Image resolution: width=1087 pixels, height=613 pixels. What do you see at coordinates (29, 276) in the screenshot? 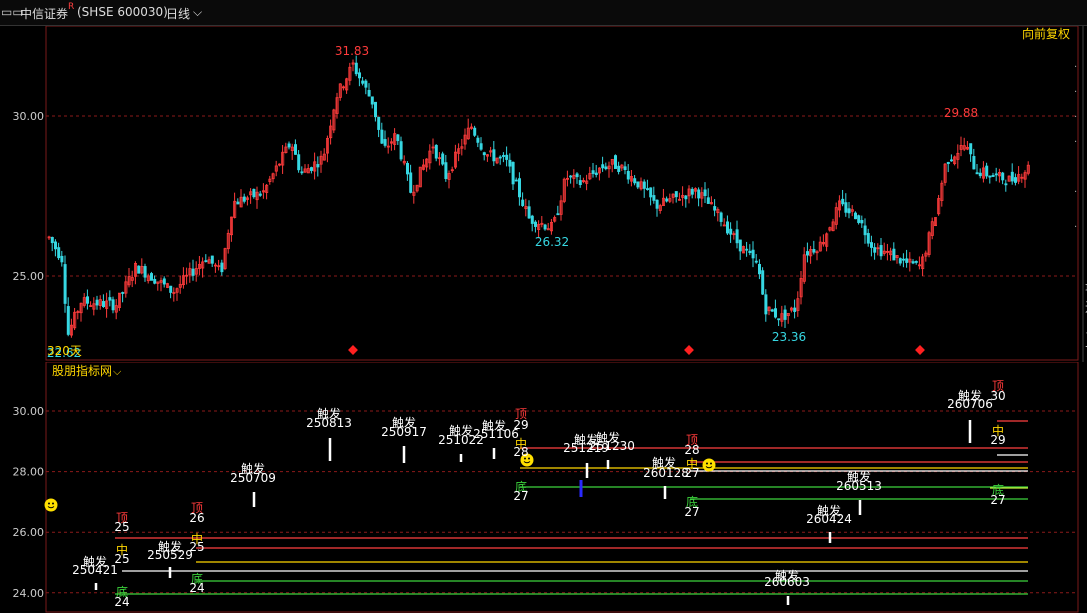
I see `y-tick-label: 25.00` at bounding box center [29, 276].